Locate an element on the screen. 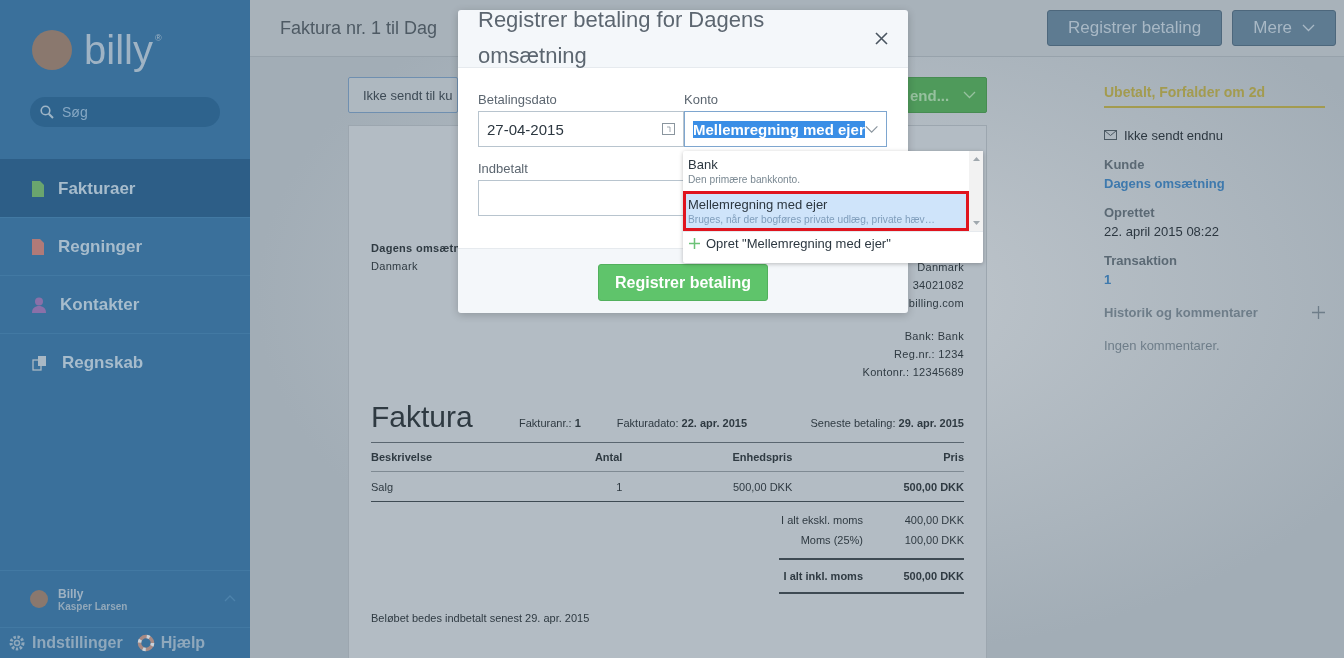 The width and height of the screenshot is (1344, 658). bank-info-line: Kontonr.: 12345689 is located at coordinates (913, 372).